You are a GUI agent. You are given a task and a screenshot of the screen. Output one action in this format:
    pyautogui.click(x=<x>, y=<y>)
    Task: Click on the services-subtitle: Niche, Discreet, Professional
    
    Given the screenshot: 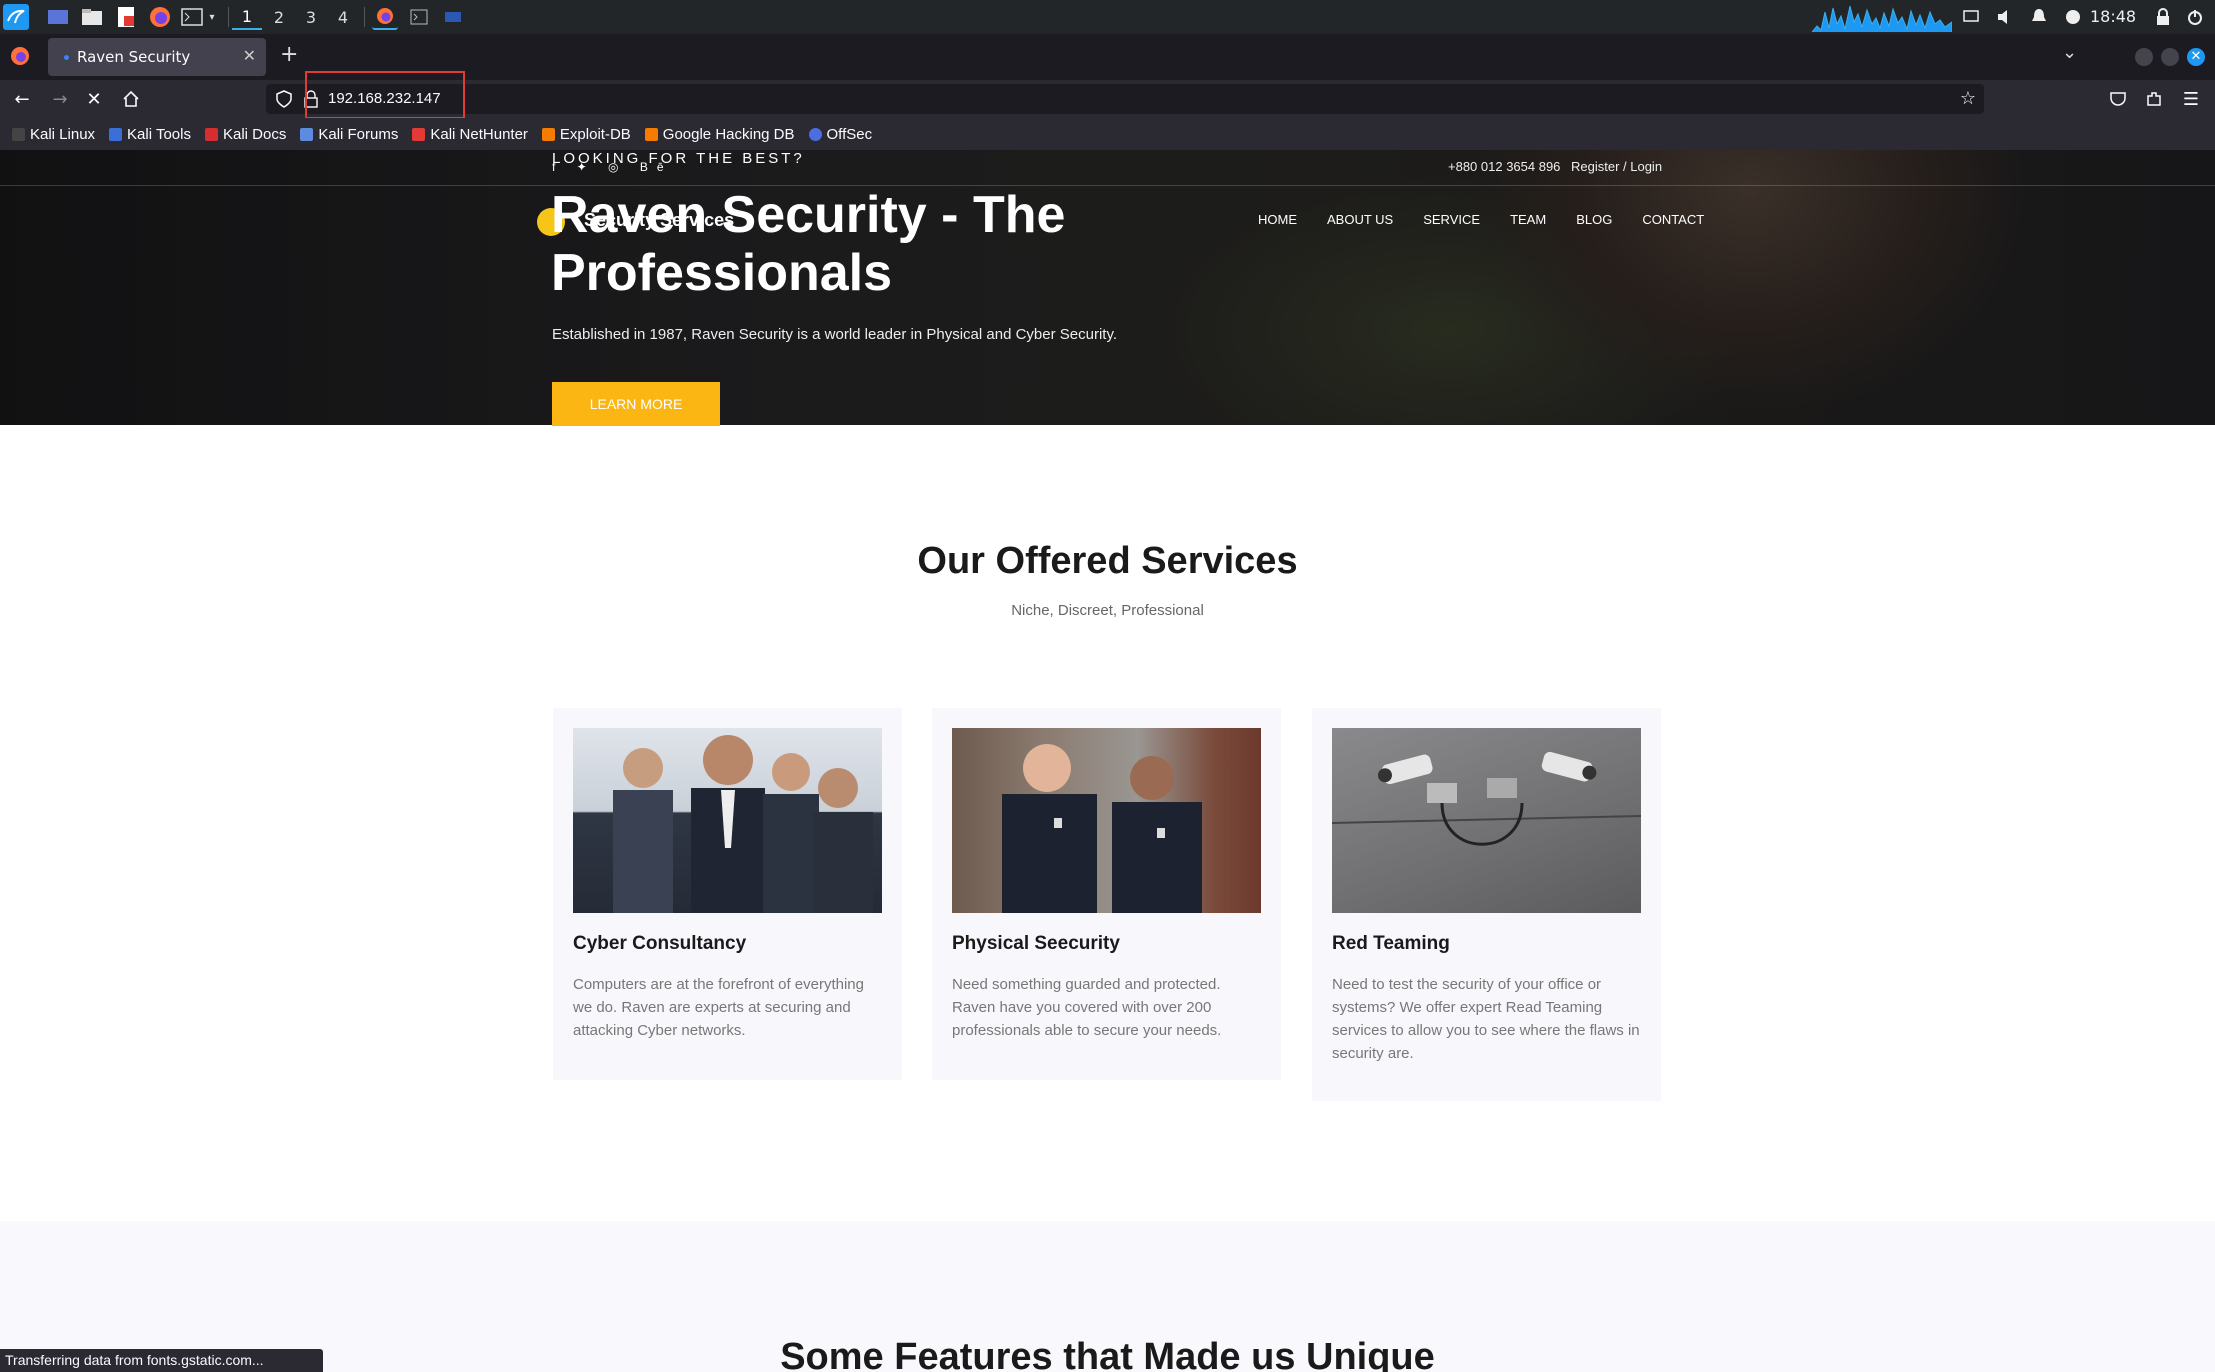 What is the action you would take?
    pyautogui.click(x=1107, y=610)
    